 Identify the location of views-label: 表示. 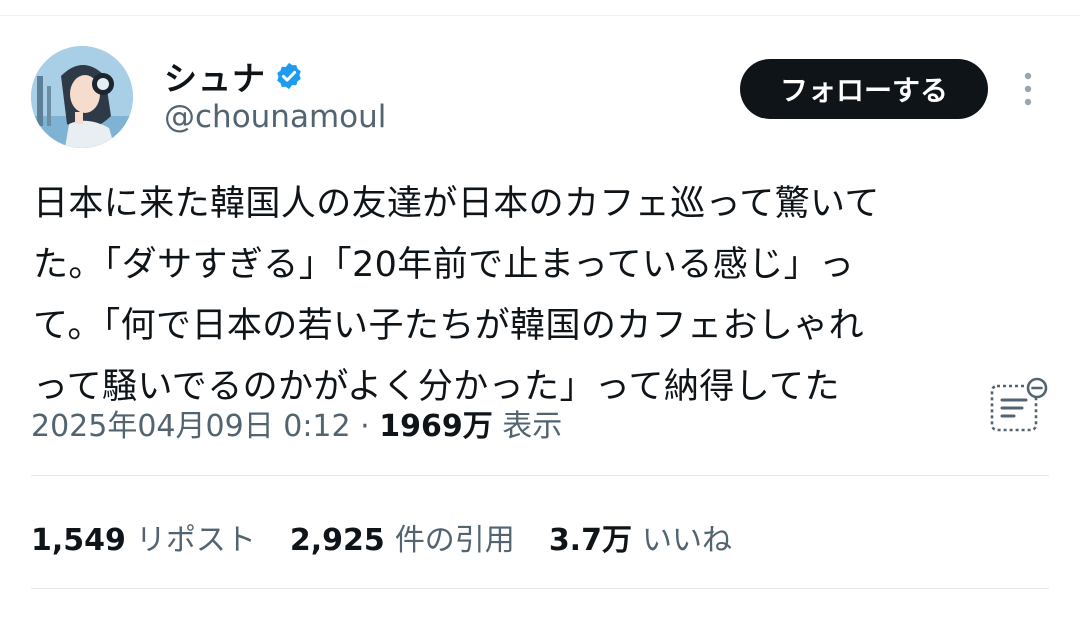
(527, 426).